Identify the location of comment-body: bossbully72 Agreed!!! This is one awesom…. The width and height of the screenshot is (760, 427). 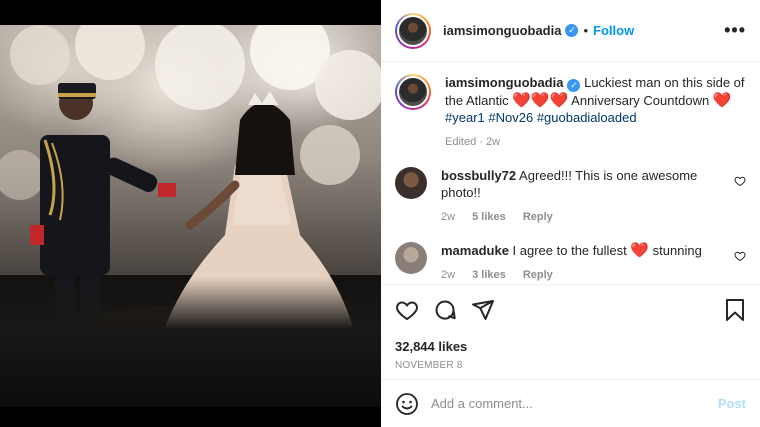
(582, 196).